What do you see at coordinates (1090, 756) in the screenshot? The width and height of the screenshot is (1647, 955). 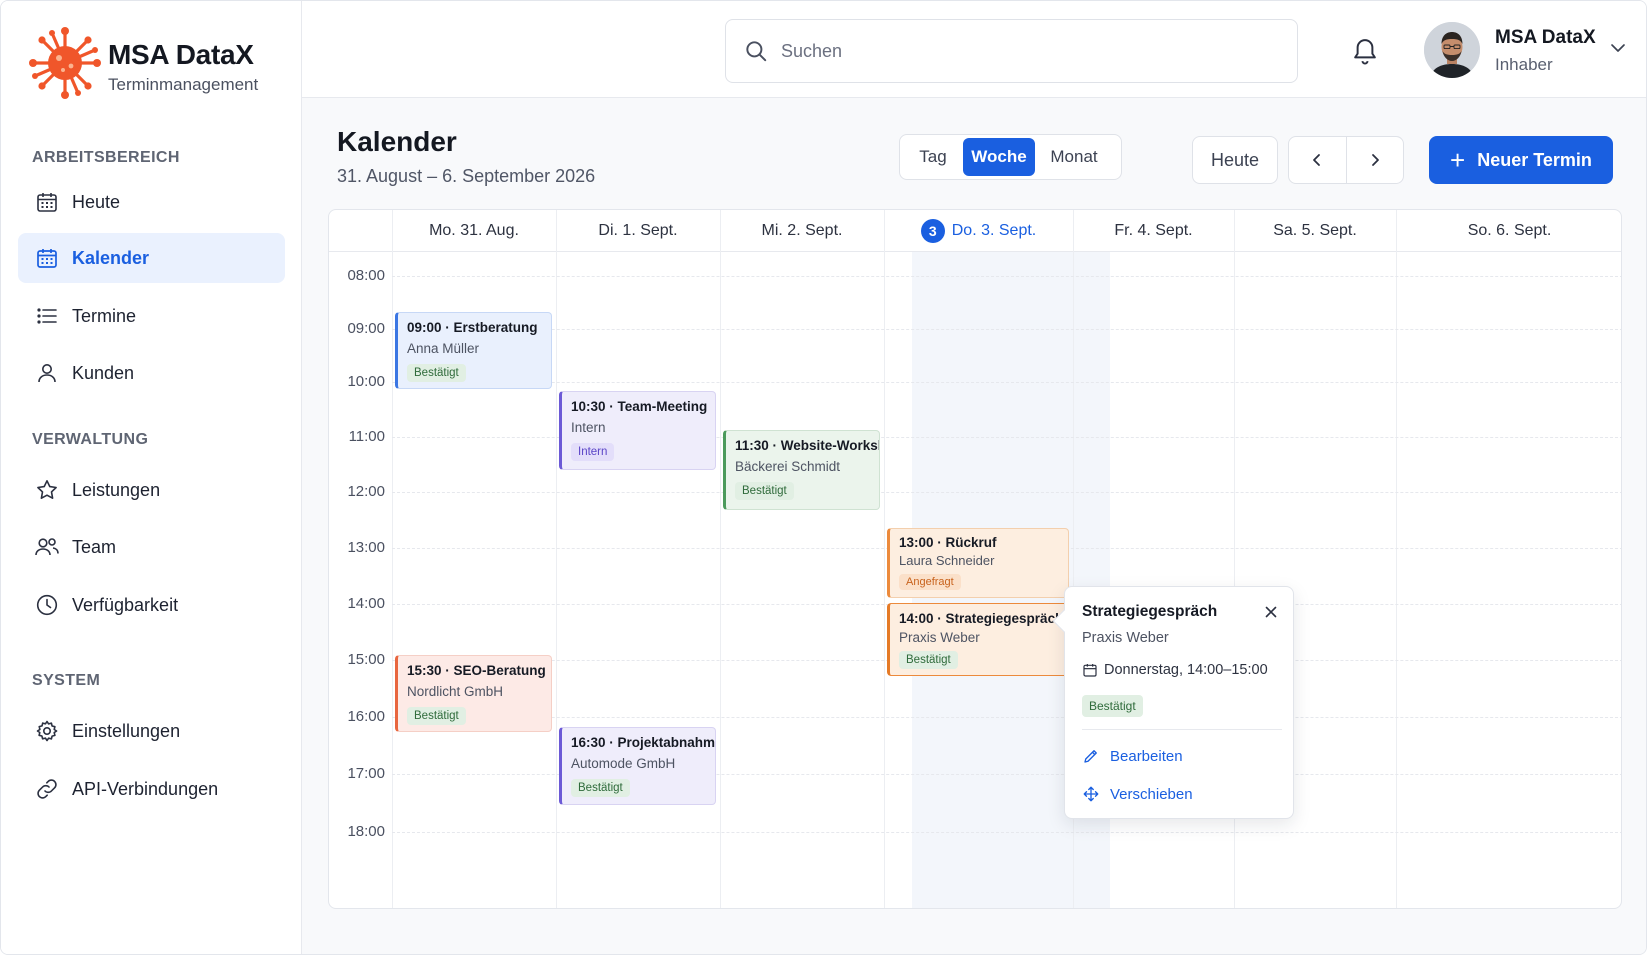 I see `pencil-icon` at bounding box center [1090, 756].